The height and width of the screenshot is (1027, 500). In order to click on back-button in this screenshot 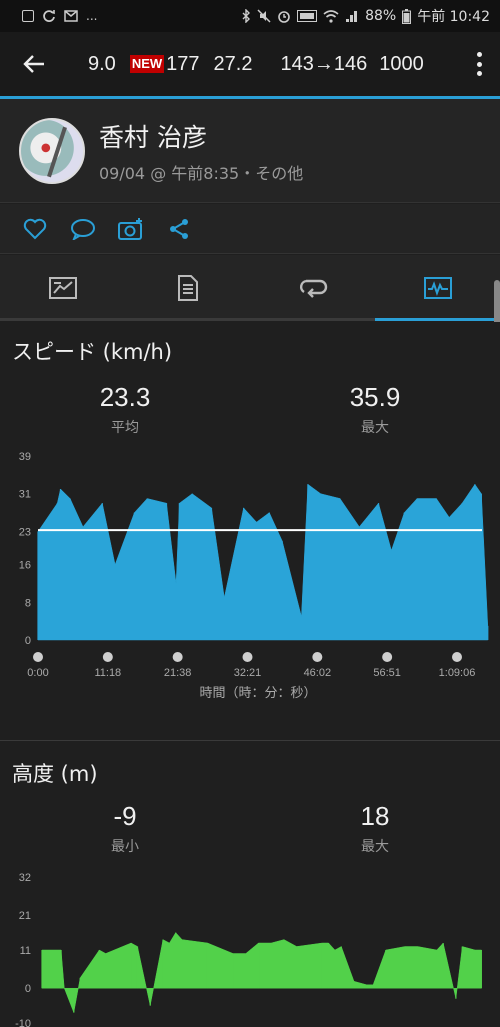, I will do `click(34, 64)`.